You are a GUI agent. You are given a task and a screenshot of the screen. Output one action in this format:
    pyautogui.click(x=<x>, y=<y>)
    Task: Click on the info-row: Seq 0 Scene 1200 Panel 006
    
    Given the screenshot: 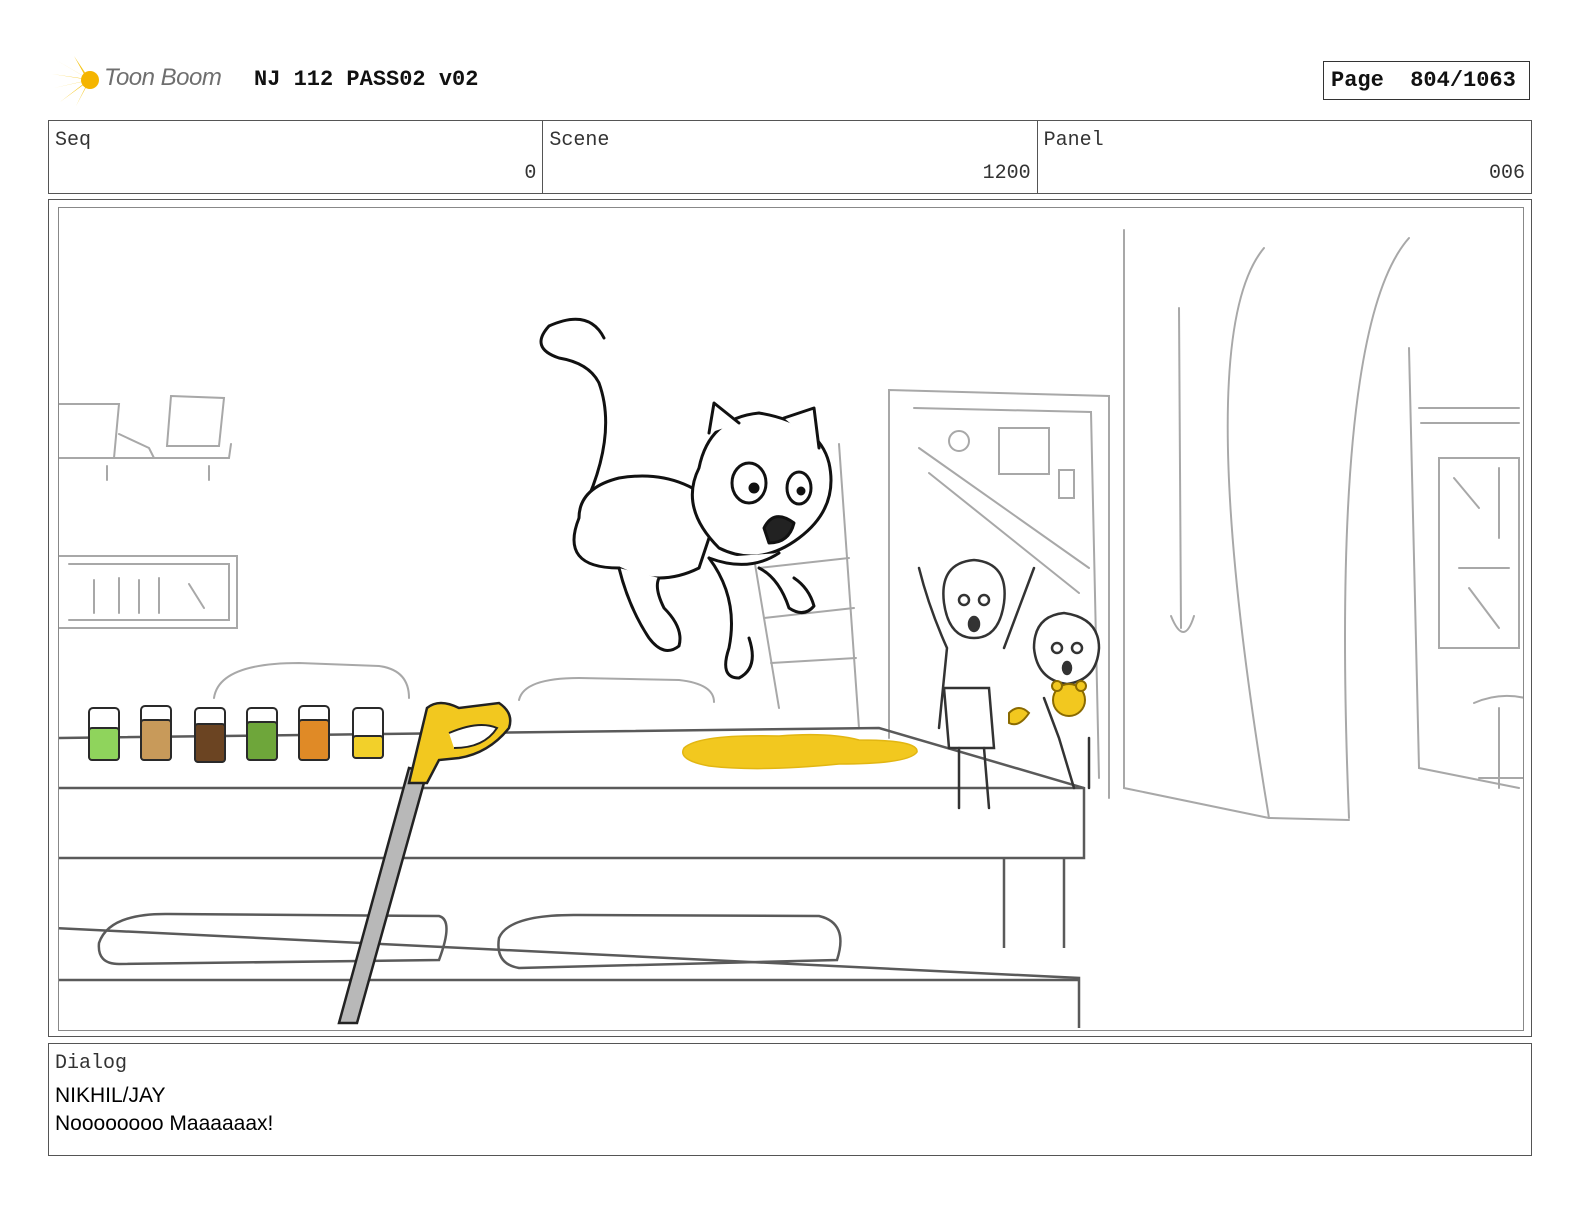 What is the action you would take?
    pyautogui.click(x=790, y=157)
    